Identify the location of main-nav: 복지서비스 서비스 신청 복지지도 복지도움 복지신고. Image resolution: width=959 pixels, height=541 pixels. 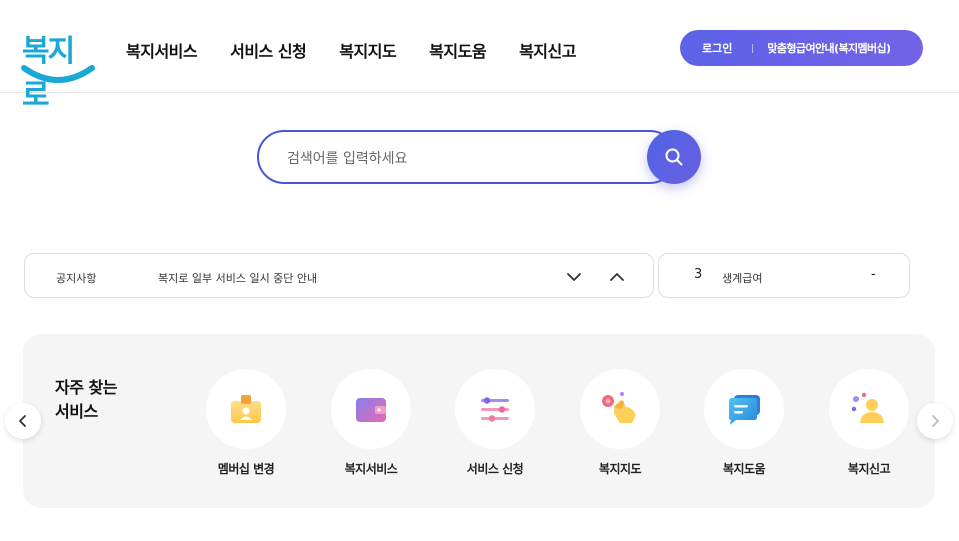
(351, 50).